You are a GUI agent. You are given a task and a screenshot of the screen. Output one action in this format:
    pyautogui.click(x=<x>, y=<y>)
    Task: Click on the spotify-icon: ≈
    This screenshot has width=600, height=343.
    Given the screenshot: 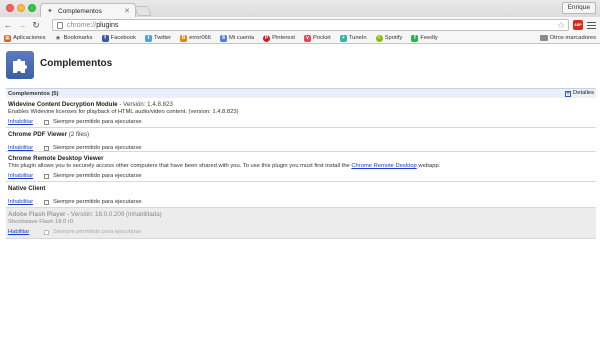 What is the action you would take?
    pyautogui.click(x=379, y=38)
    